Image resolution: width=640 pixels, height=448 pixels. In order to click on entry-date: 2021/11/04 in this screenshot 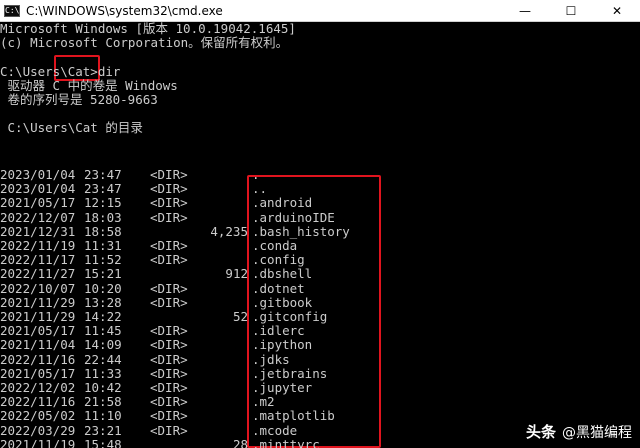, I will do `click(38, 345)`.